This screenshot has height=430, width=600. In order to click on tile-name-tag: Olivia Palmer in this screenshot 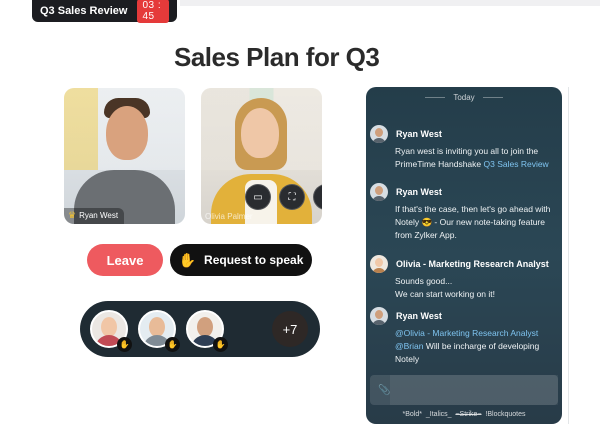, I will do `click(230, 217)`.